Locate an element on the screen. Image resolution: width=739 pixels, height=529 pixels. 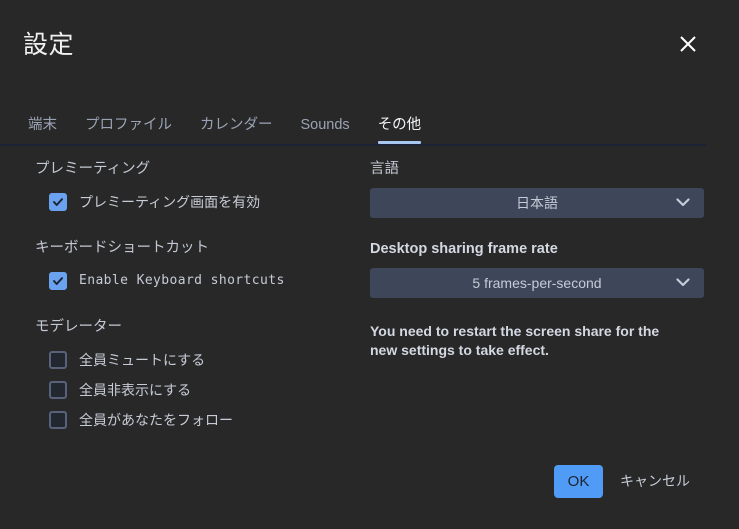
language-dropdown-value: 日本語 is located at coordinates (537, 203).